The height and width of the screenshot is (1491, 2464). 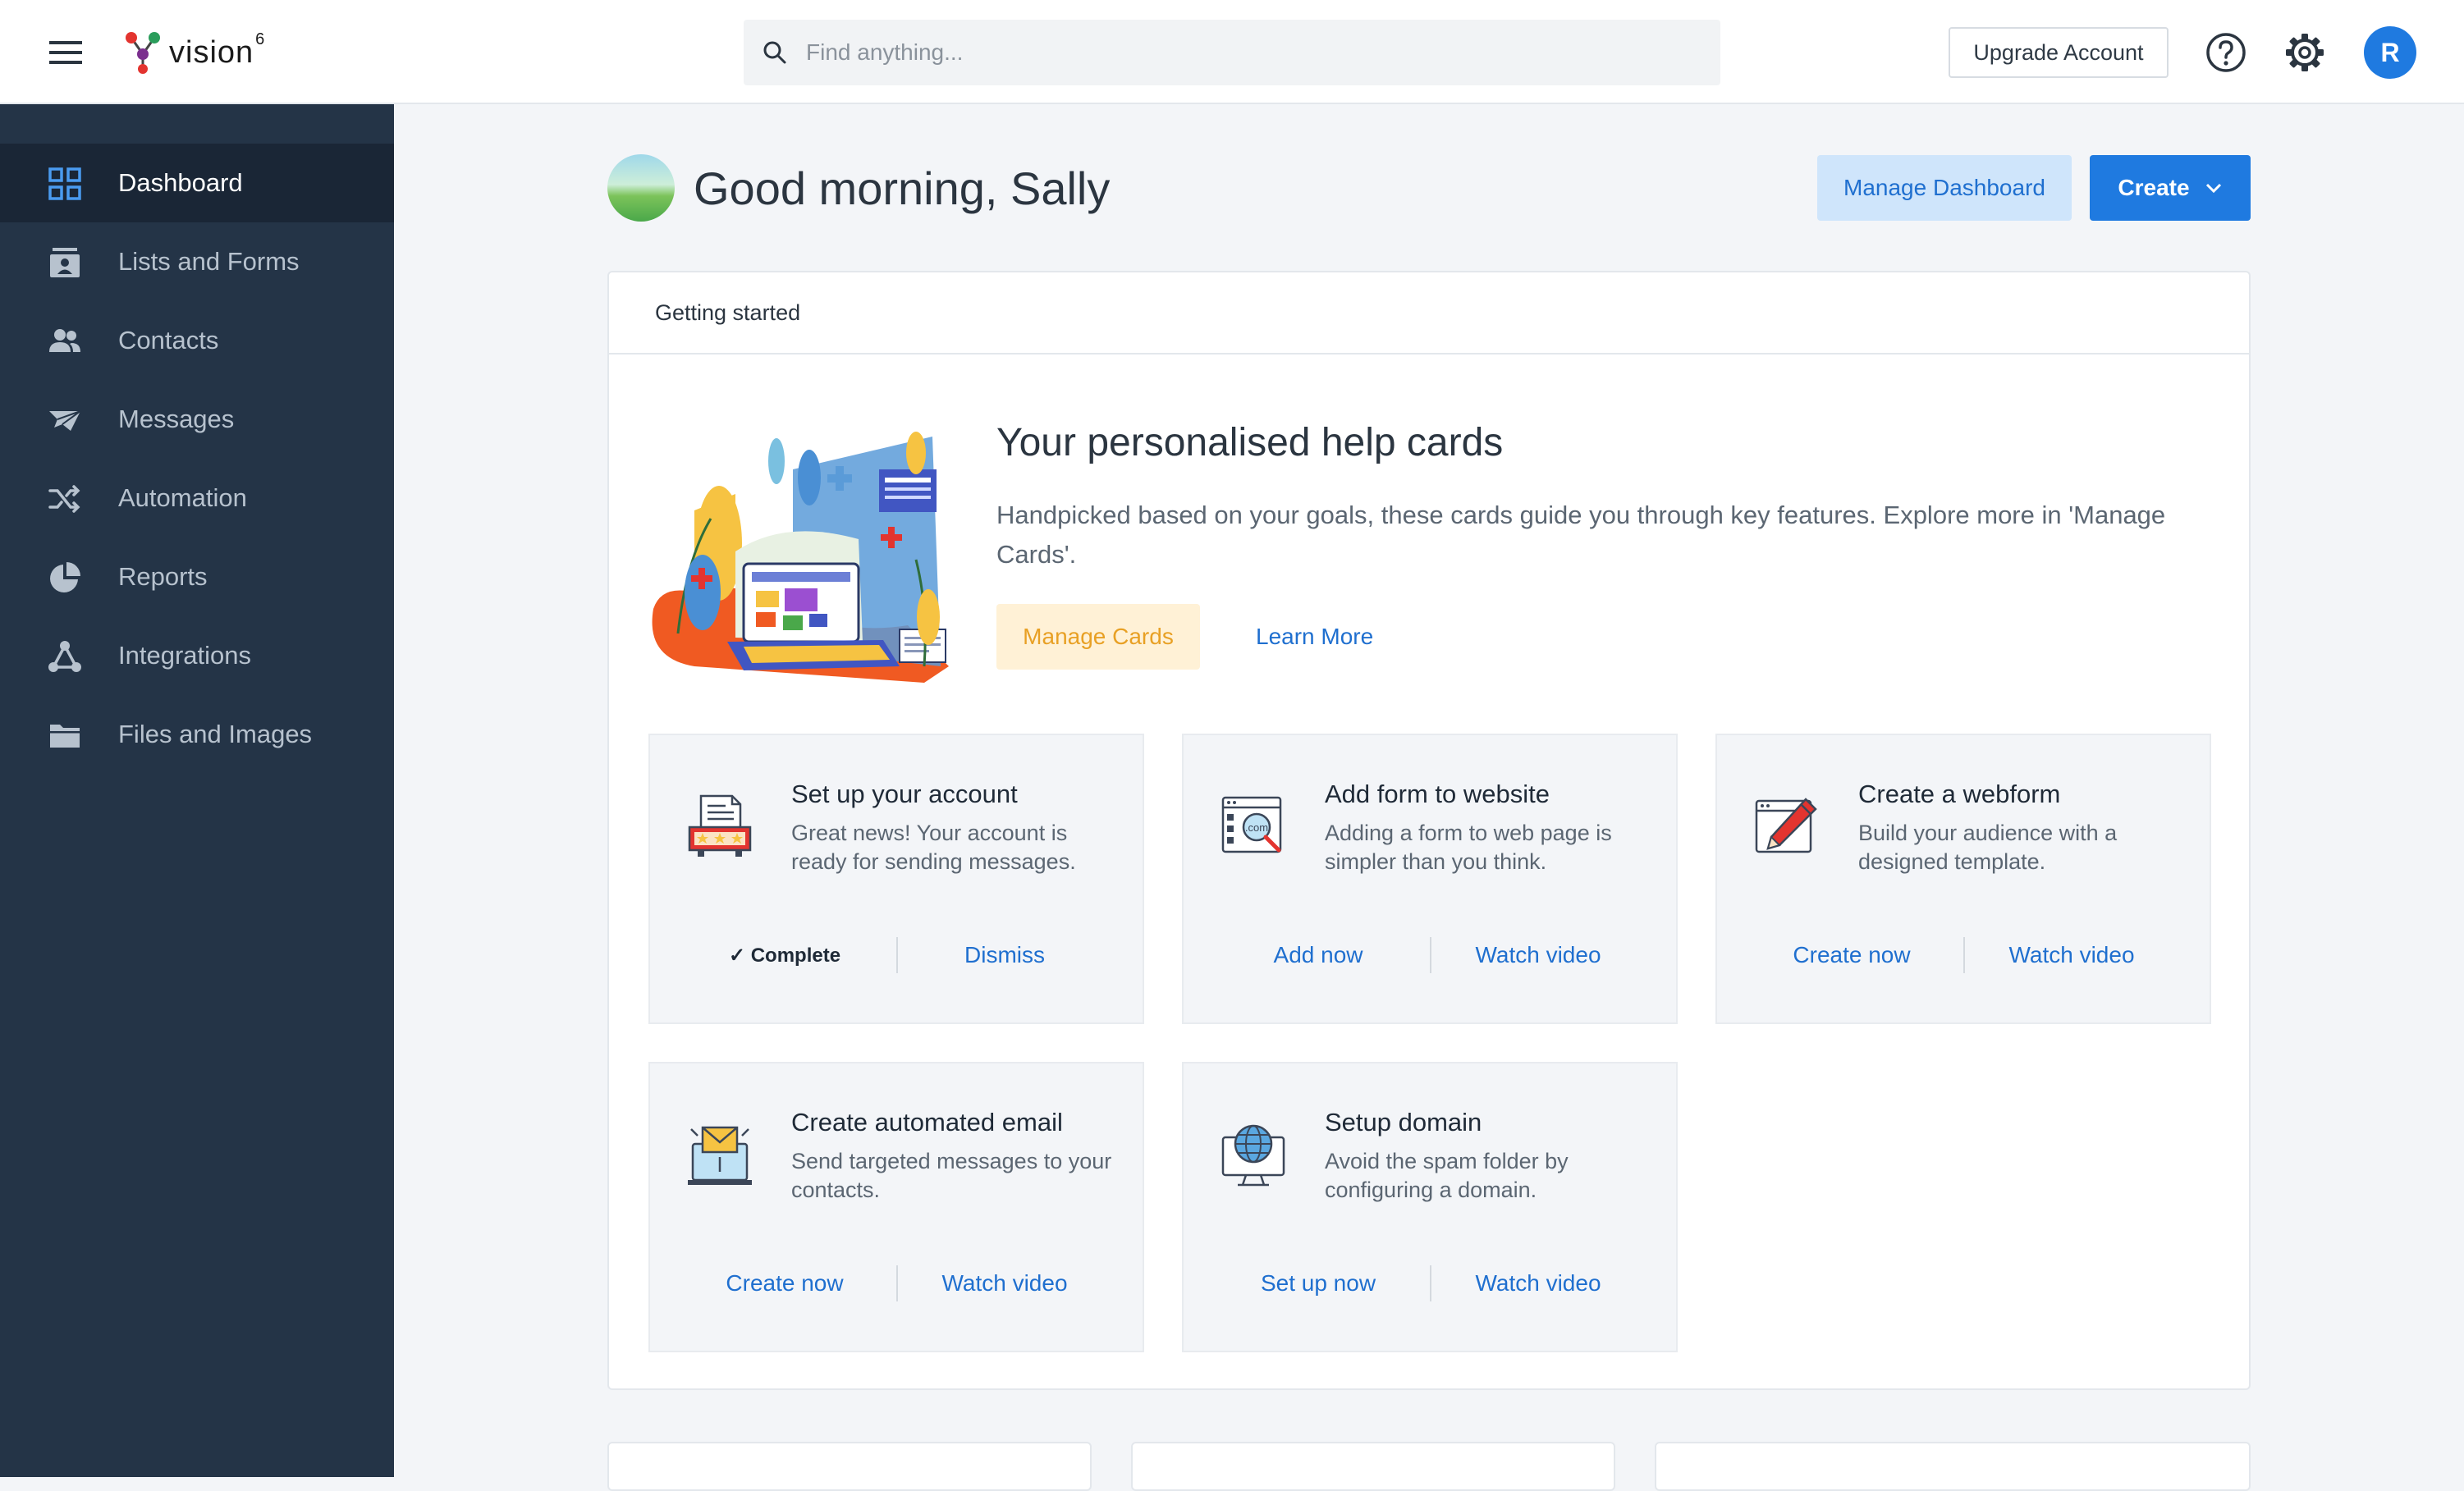 I want to click on automated-email-icon, so click(x=720, y=1155).